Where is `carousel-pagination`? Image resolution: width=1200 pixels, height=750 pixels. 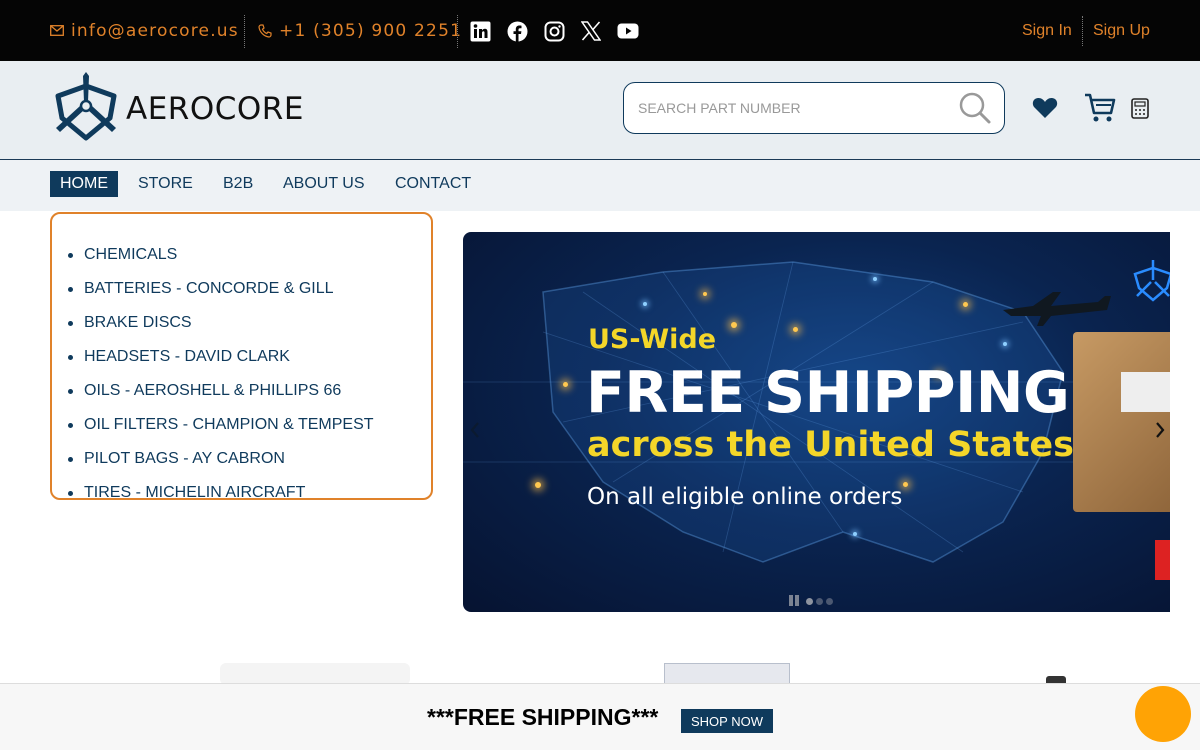
carousel-pagination is located at coordinates (819, 601).